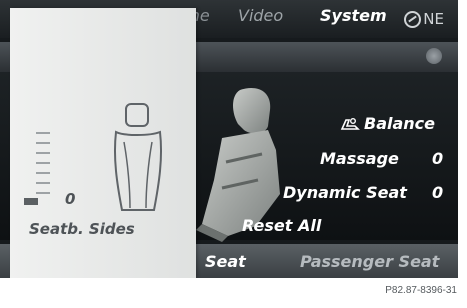  I want to click on level-scale, so click(42, 167).